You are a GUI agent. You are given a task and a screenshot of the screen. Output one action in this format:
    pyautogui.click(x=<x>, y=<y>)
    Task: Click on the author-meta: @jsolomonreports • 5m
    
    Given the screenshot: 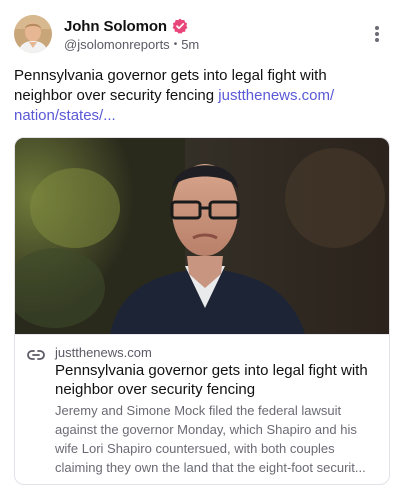 What is the action you would take?
    pyautogui.click(x=131, y=44)
    